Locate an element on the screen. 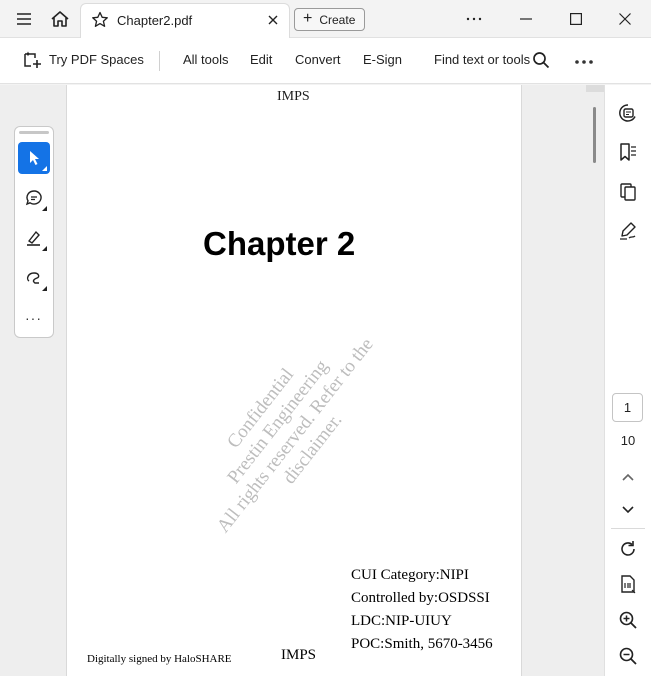 The width and height of the screenshot is (651, 676). rotate-icon is located at coordinates (628, 549).